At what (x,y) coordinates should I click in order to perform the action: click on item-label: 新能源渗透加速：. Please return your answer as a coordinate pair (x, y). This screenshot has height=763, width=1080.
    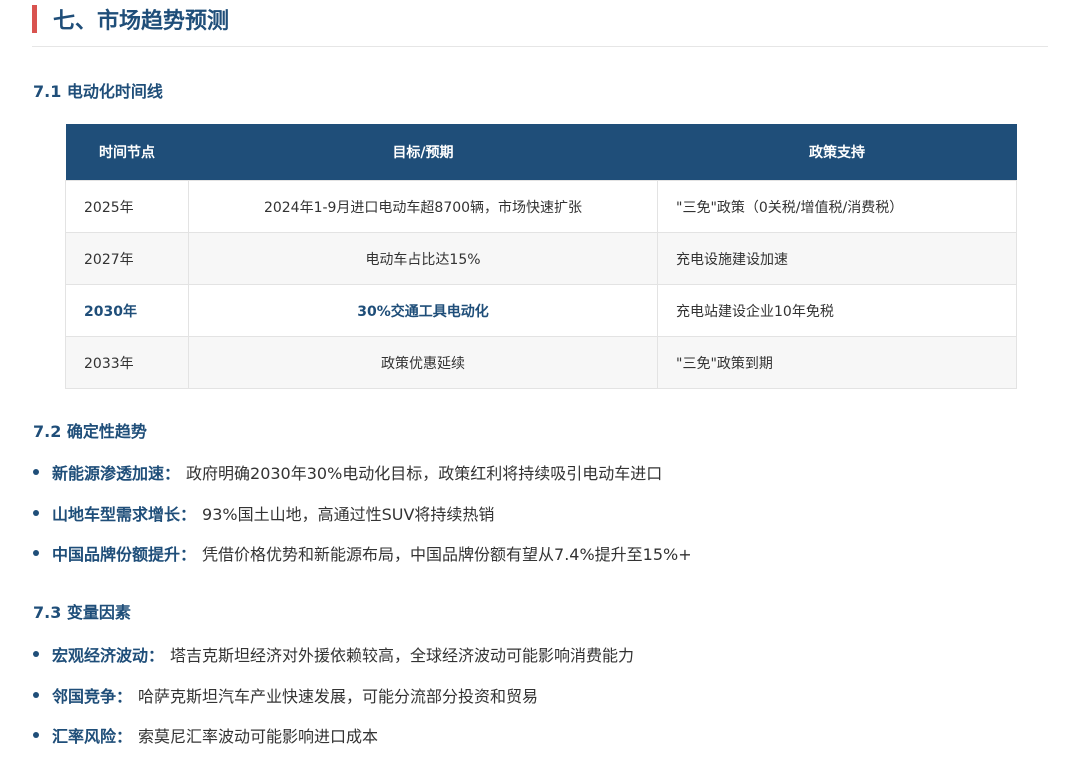
    Looking at the image, I should click on (116, 474).